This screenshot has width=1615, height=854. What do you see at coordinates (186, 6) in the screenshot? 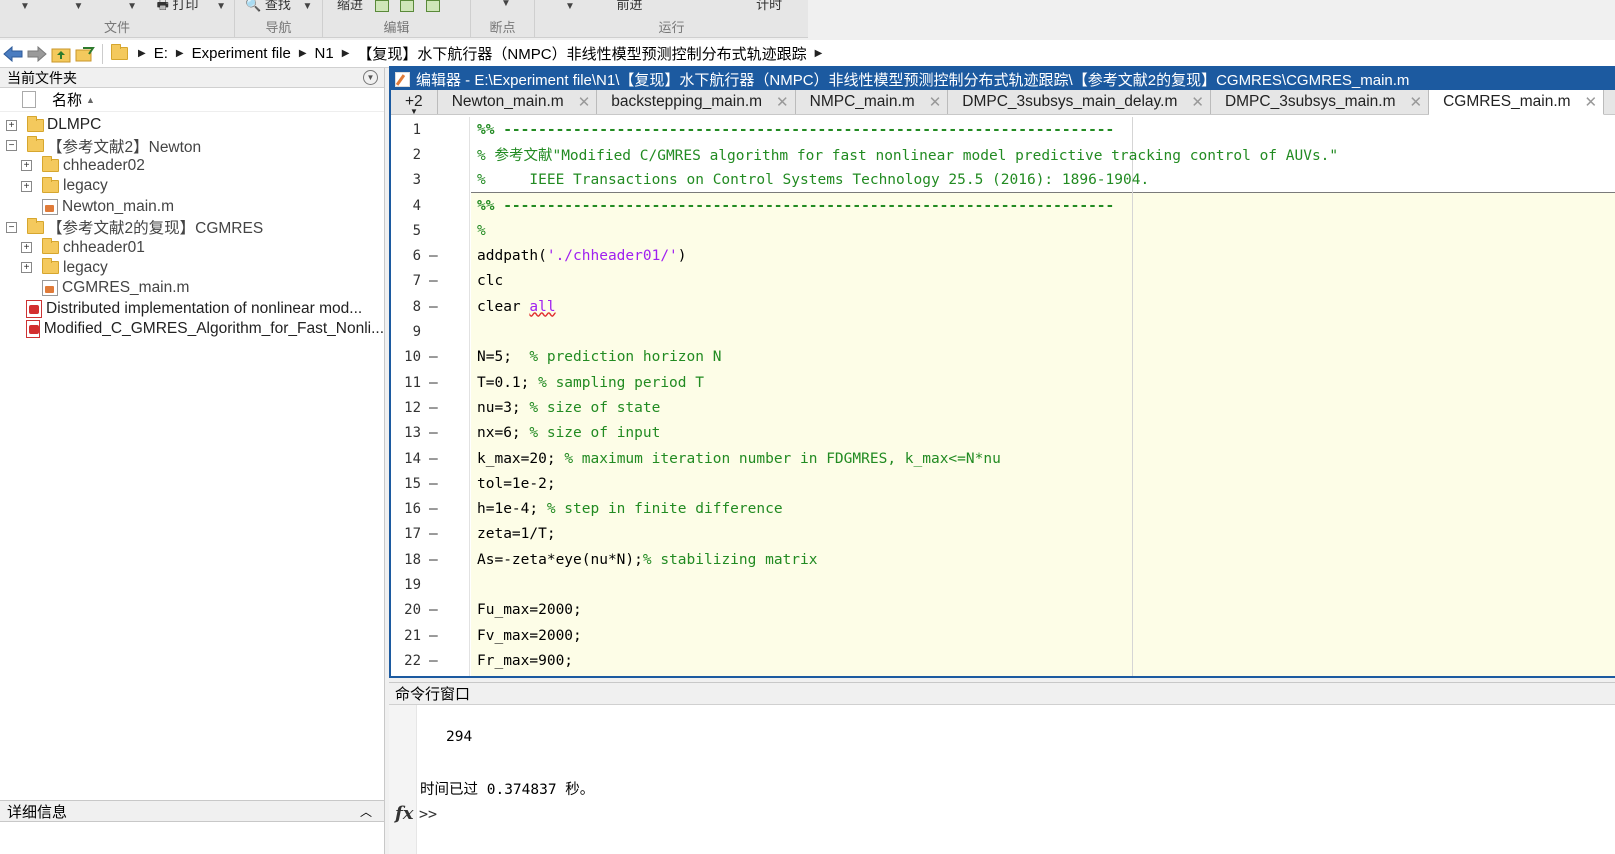
I see `print-button: 打印` at bounding box center [186, 6].